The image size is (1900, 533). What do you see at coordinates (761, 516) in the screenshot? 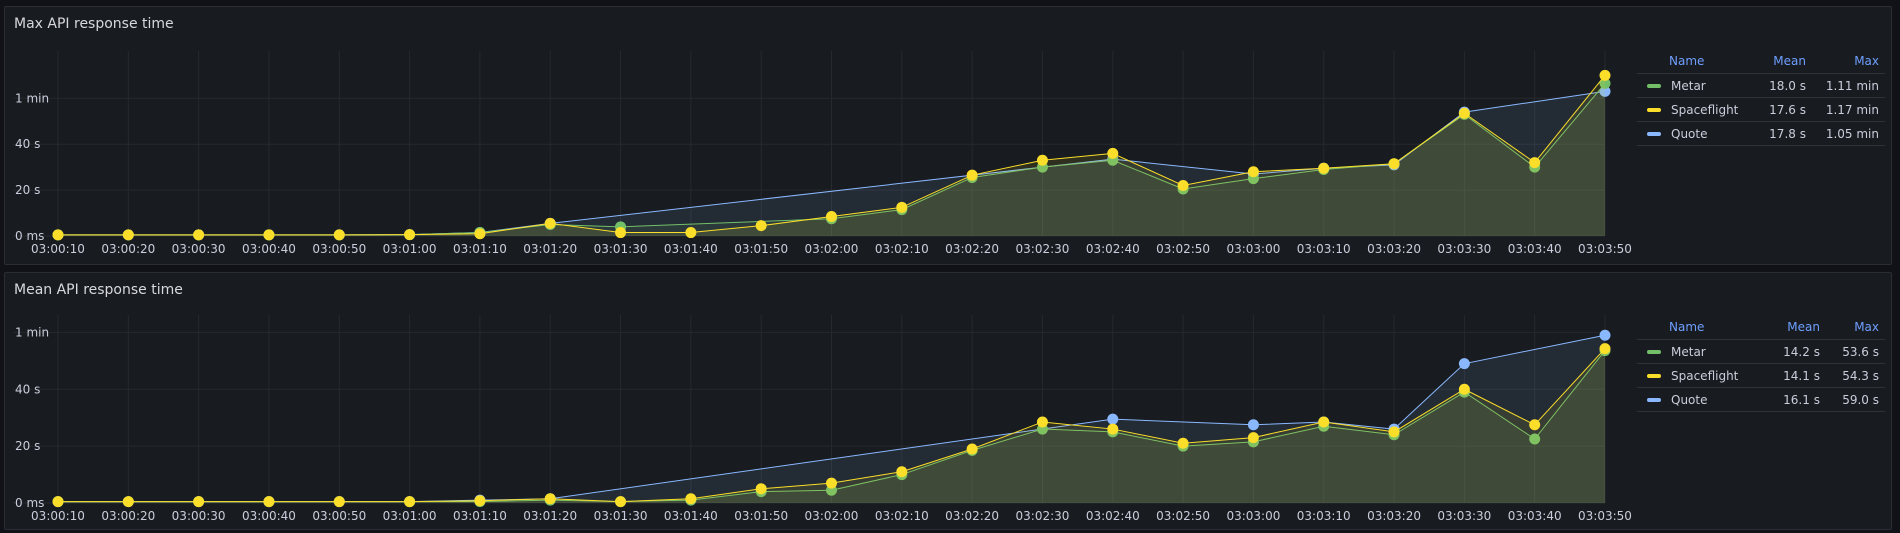
I see `x-tick-label: 03:01:50` at bounding box center [761, 516].